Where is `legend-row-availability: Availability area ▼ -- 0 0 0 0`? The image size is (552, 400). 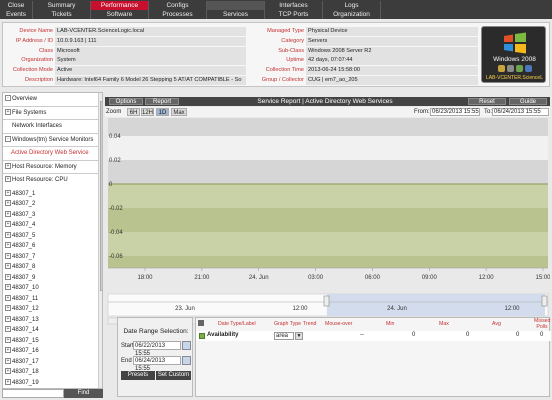
legend-row-availability: Availability area ▼ -- 0 0 0 0 is located at coordinates (373, 336).